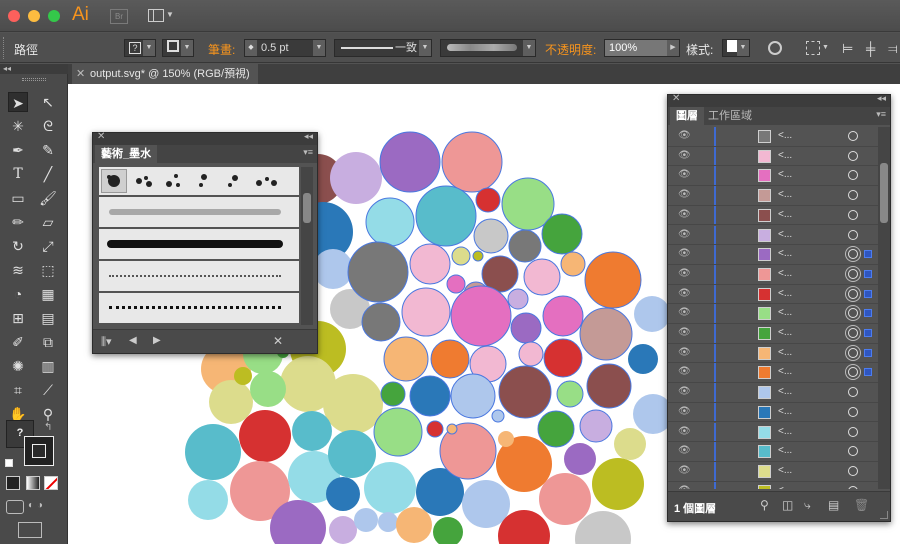  I want to click on close-tab-icon: ✕, so click(80, 74).